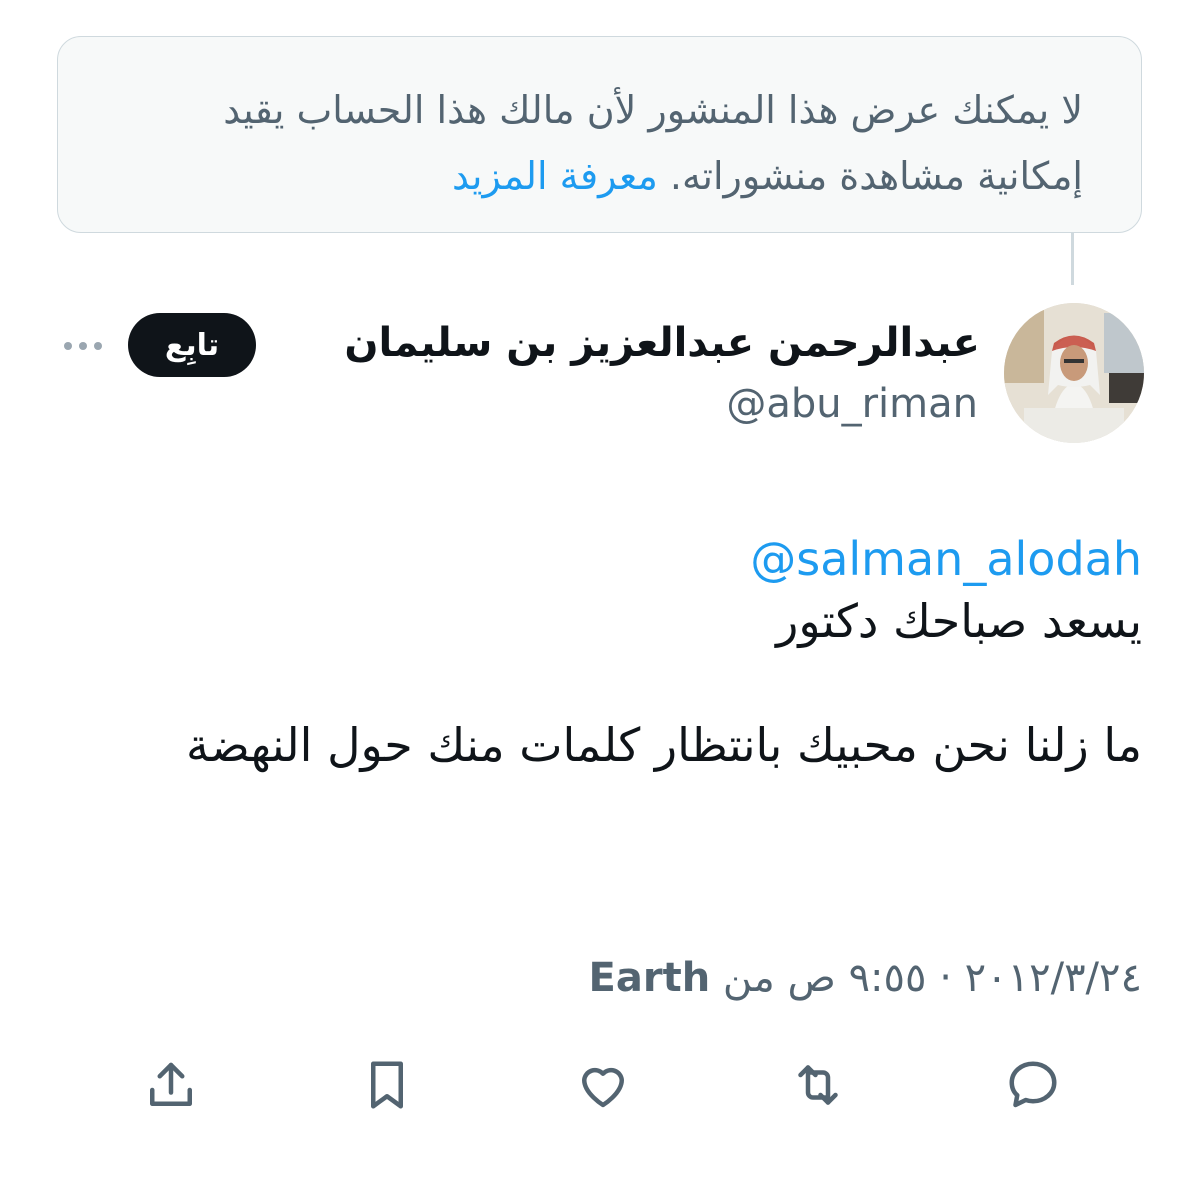 The image size is (1200, 1191). I want to click on reply-icon, so click(1033, 1085).